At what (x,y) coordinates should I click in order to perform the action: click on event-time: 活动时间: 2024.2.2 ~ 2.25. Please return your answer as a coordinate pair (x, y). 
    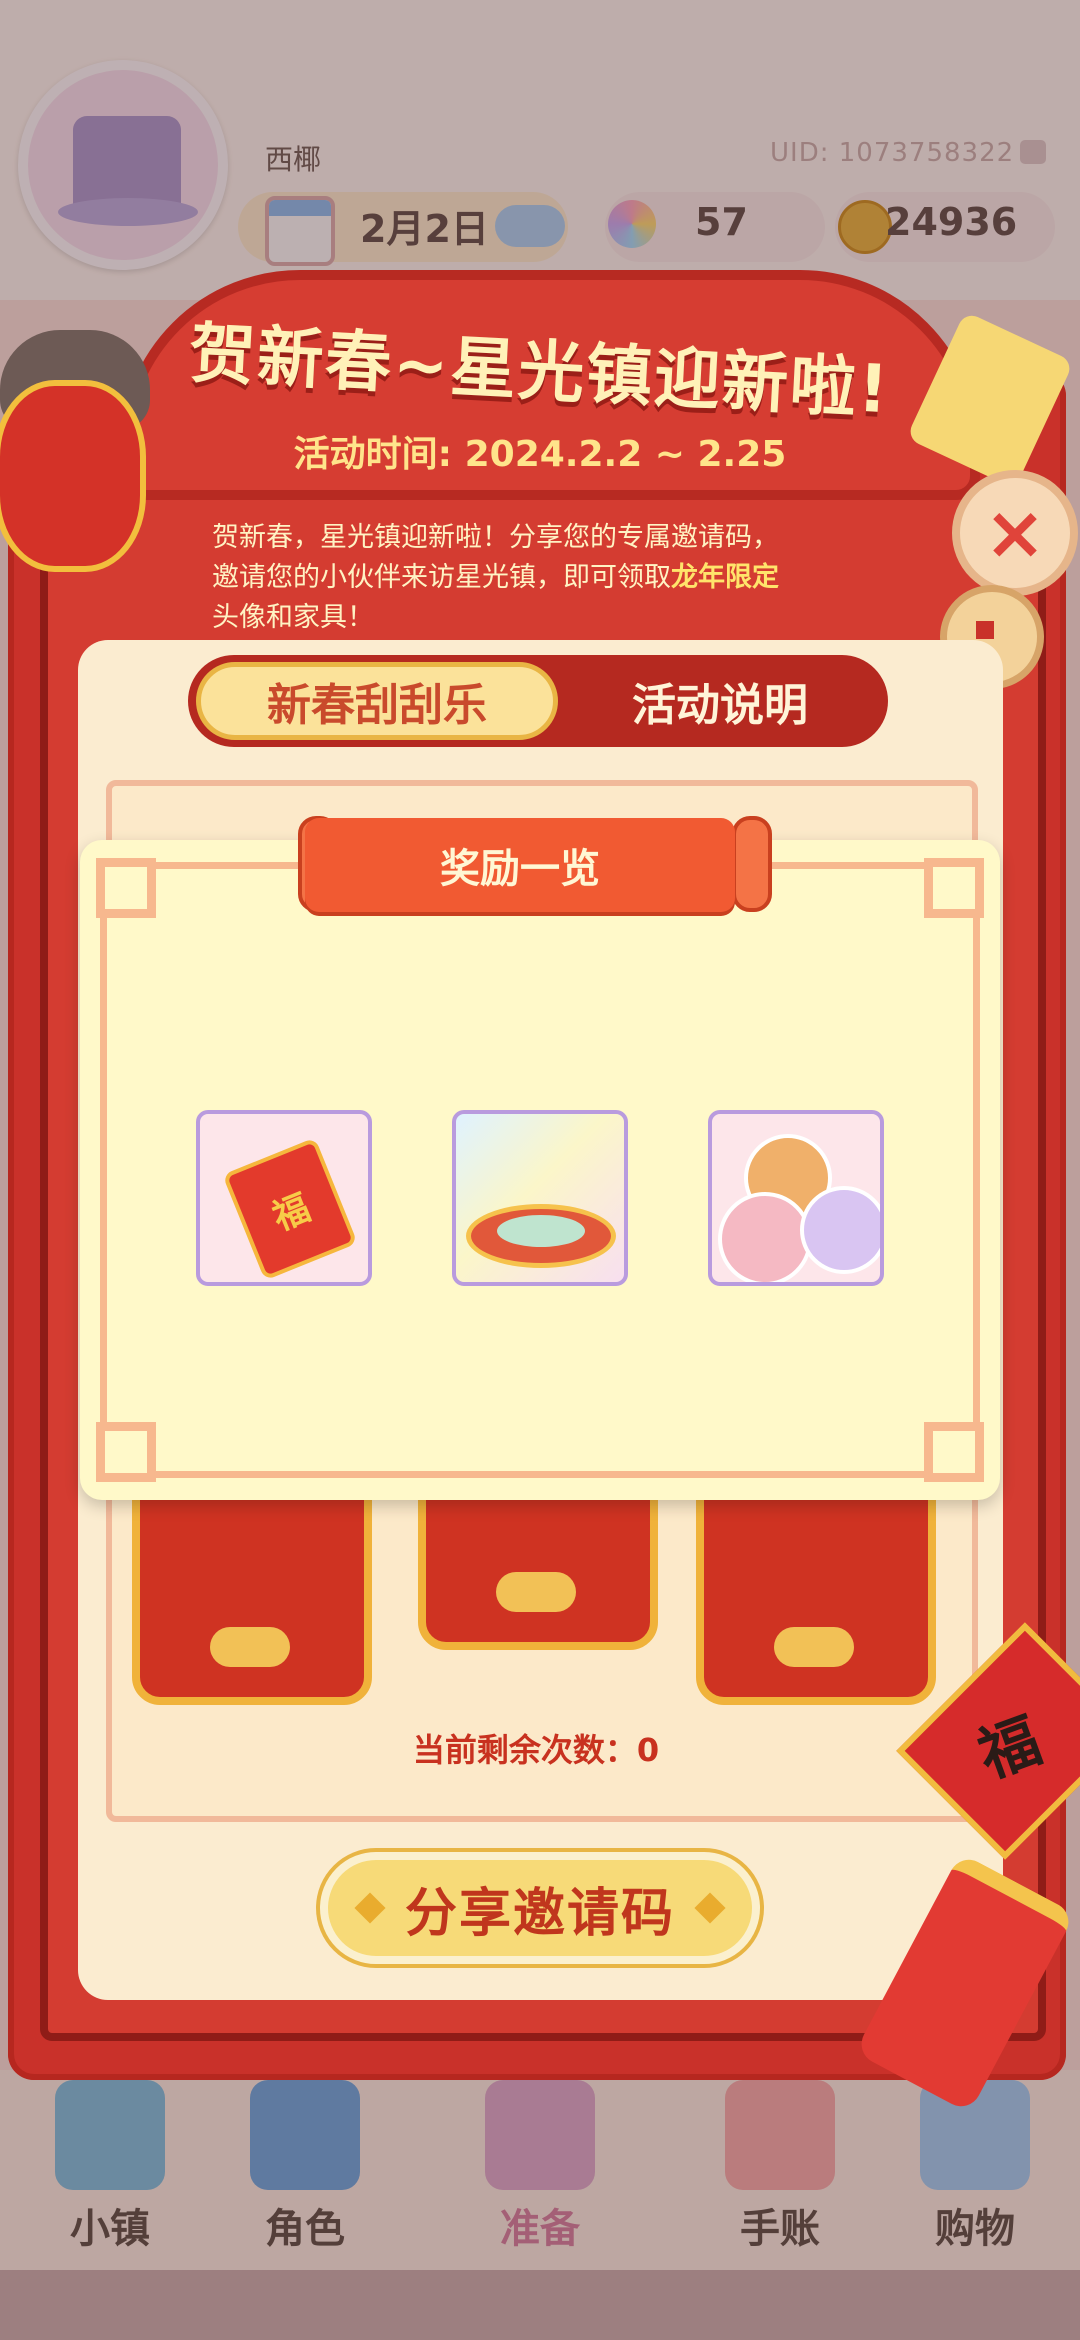
    Looking at the image, I should click on (540, 454).